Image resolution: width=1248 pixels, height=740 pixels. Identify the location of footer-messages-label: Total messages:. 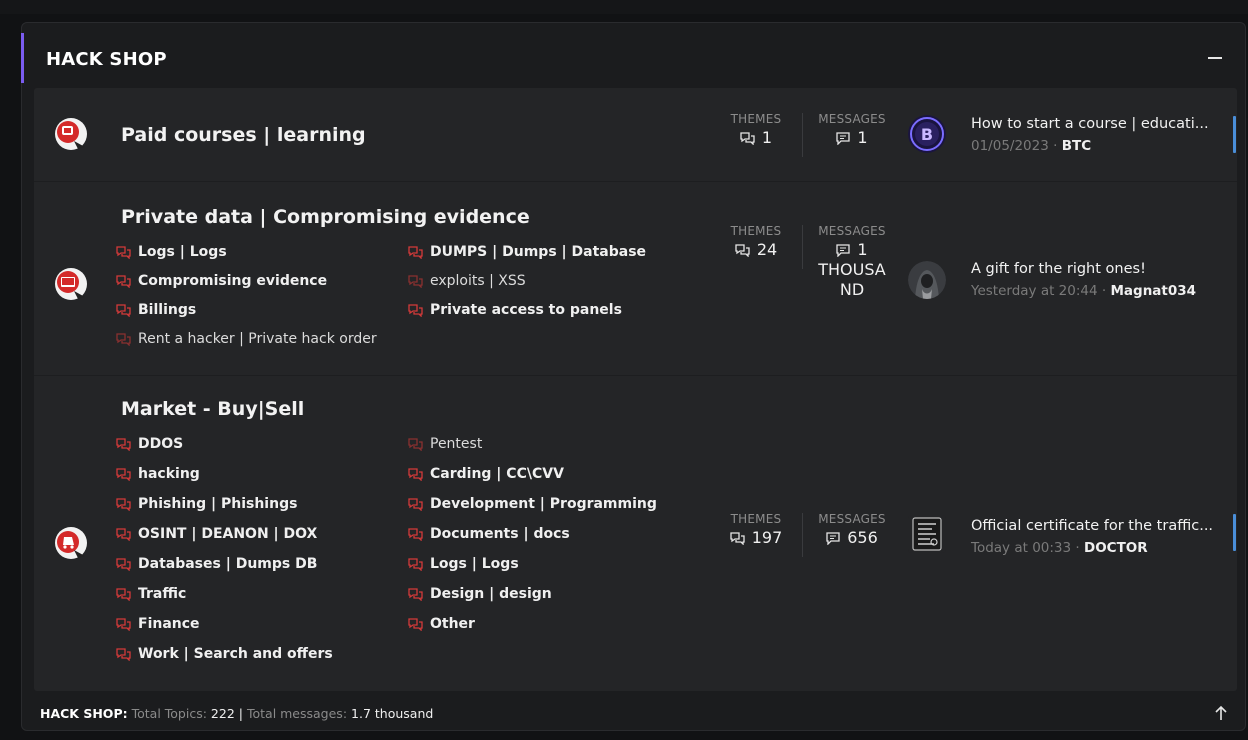
(297, 713).